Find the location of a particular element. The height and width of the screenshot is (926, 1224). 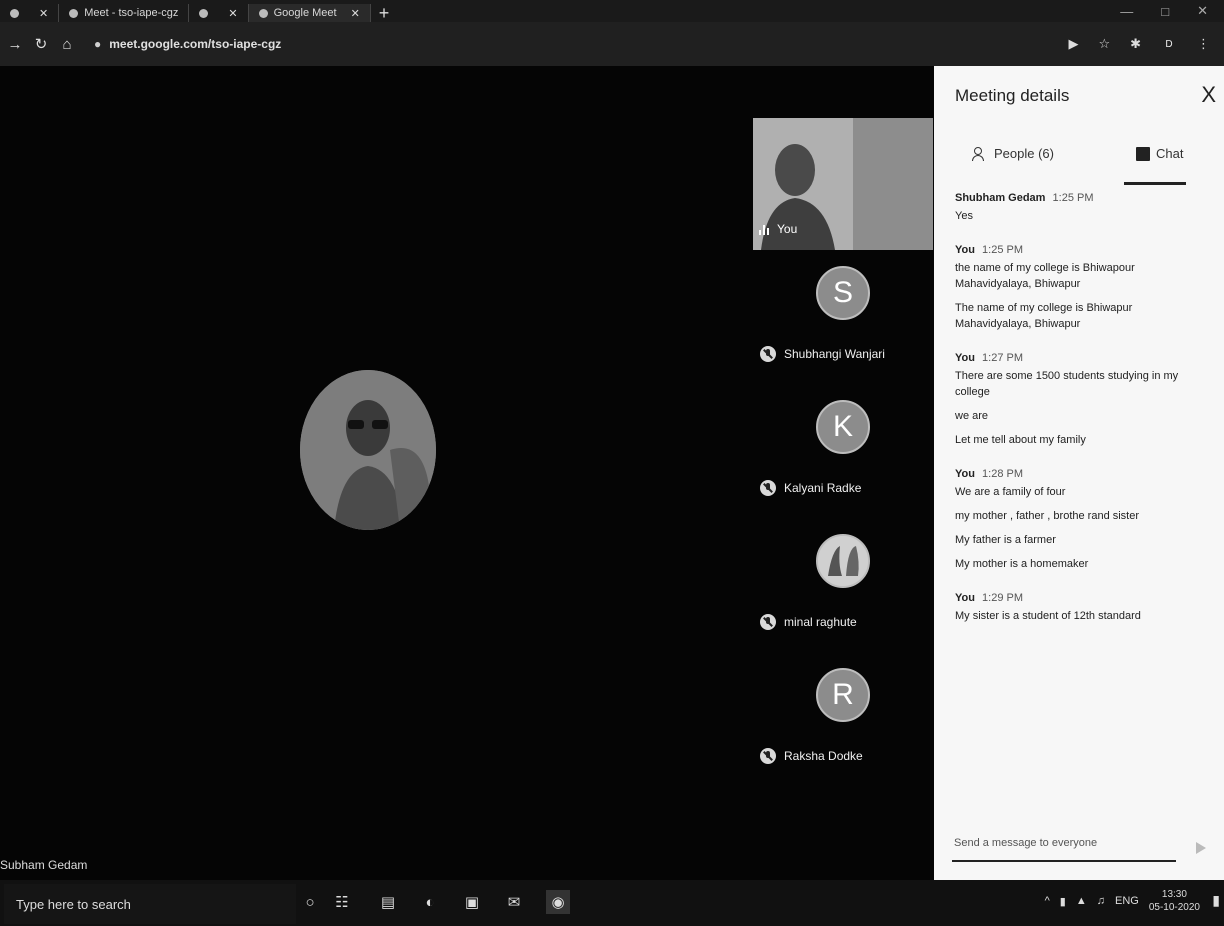

back-arrow-icon: → is located at coordinates (15, 44).